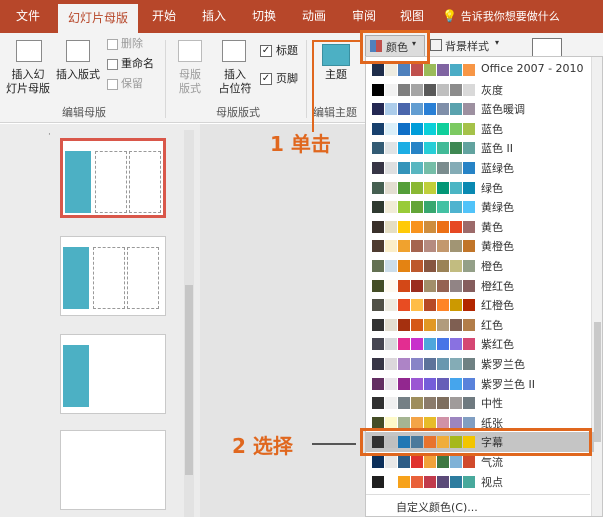 The width and height of the screenshot is (603, 517). What do you see at coordinates (364, 16) in the screenshot?
I see `tab-review: 审阅` at bounding box center [364, 16].